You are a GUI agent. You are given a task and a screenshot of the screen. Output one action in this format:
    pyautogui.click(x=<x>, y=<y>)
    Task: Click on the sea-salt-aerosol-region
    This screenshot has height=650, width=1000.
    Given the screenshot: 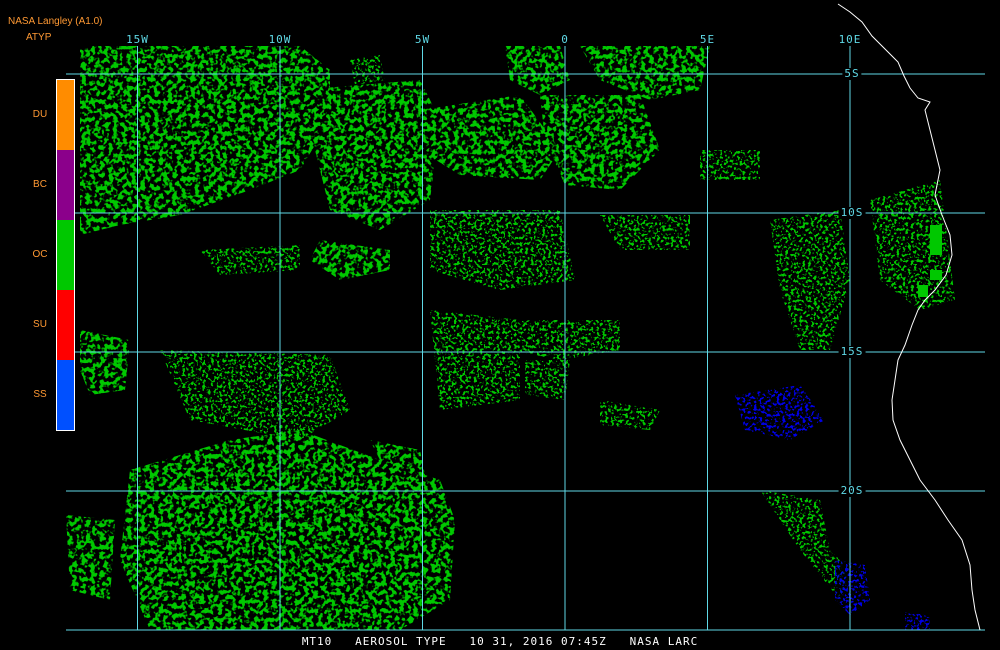 What is the action you would take?
    pyautogui.click(x=832, y=507)
    